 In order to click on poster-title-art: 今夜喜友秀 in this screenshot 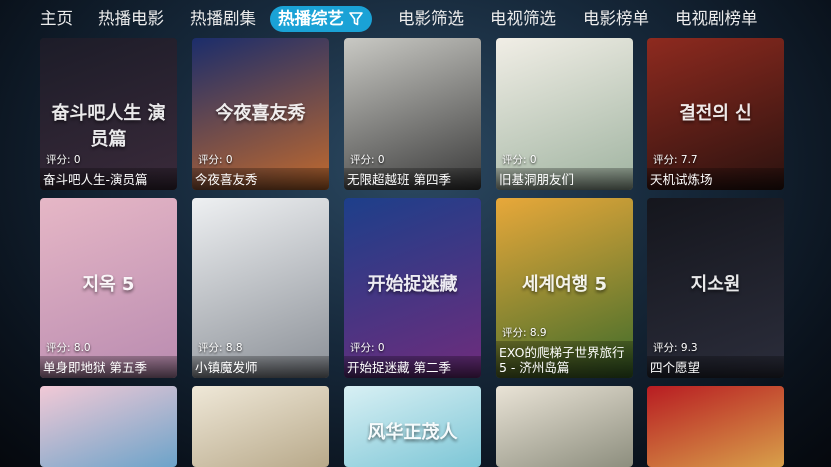, I will do `click(260, 113)`.